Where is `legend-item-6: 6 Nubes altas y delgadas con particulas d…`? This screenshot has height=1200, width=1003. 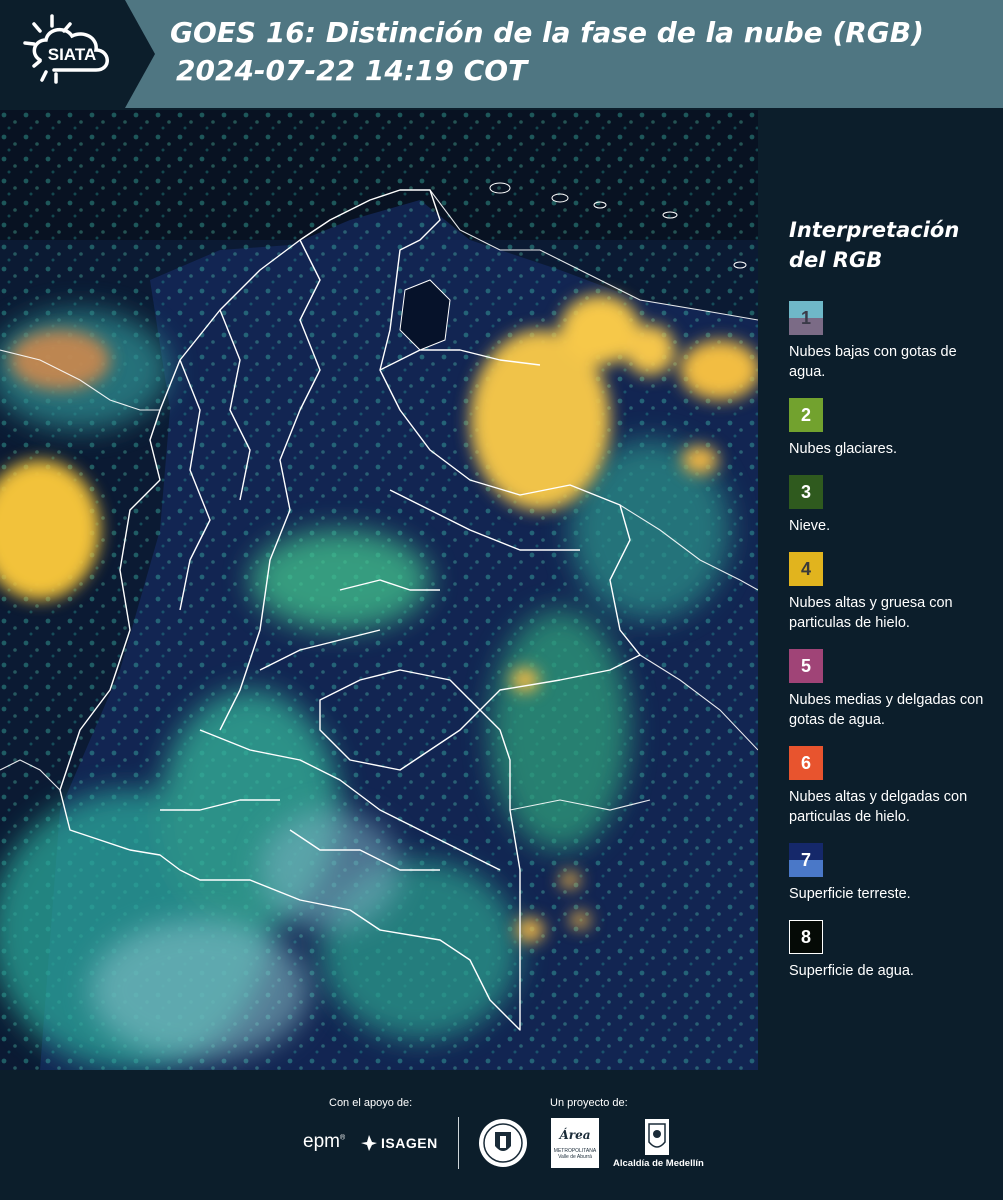 legend-item-6: 6 Nubes altas y delgadas con particulas d… is located at coordinates (891, 786).